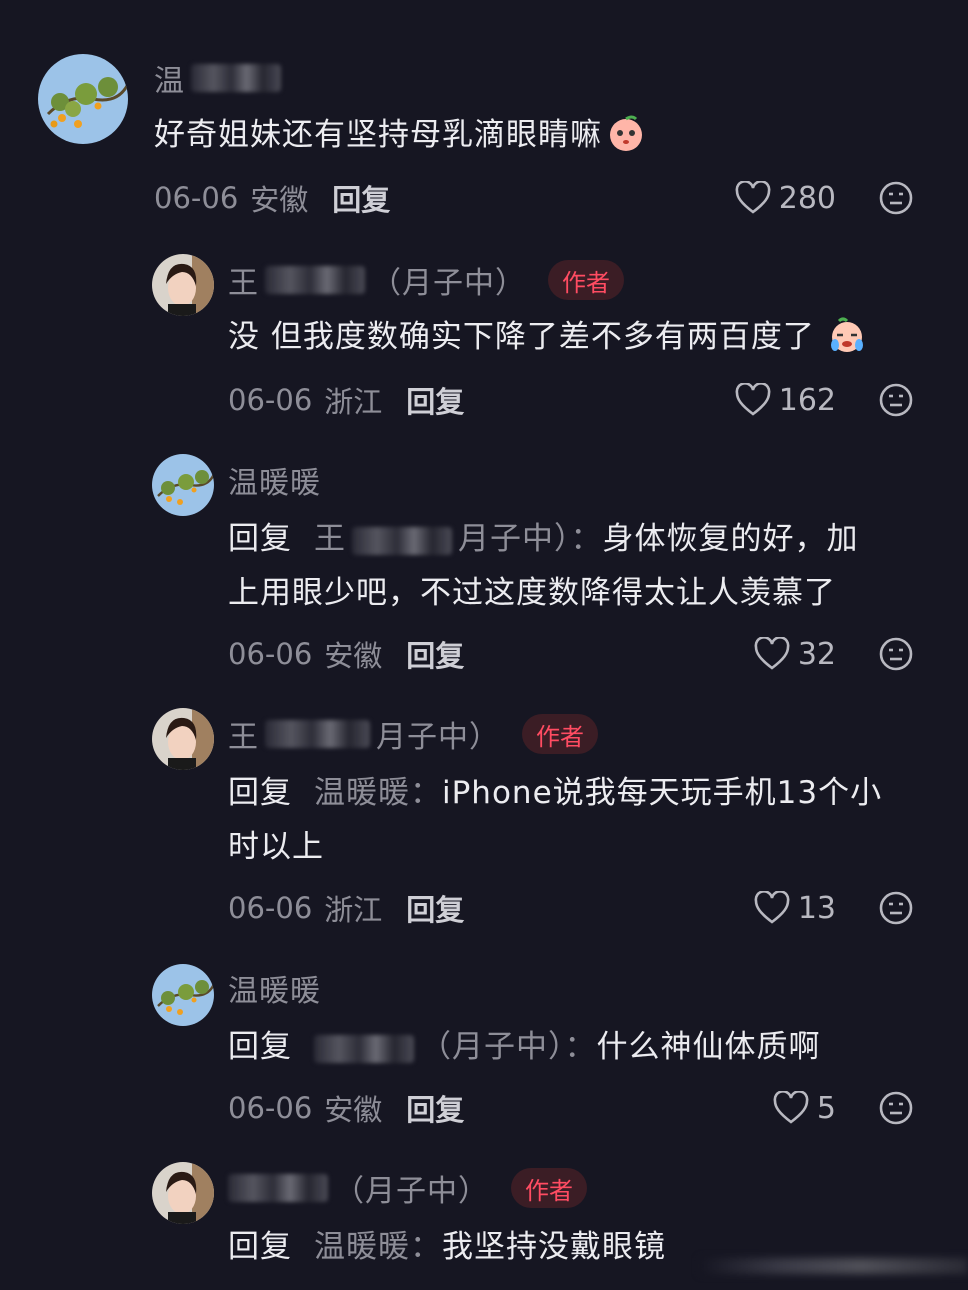 The image size is (968, 1290). I want to click on username: 温, so click(169, 78).